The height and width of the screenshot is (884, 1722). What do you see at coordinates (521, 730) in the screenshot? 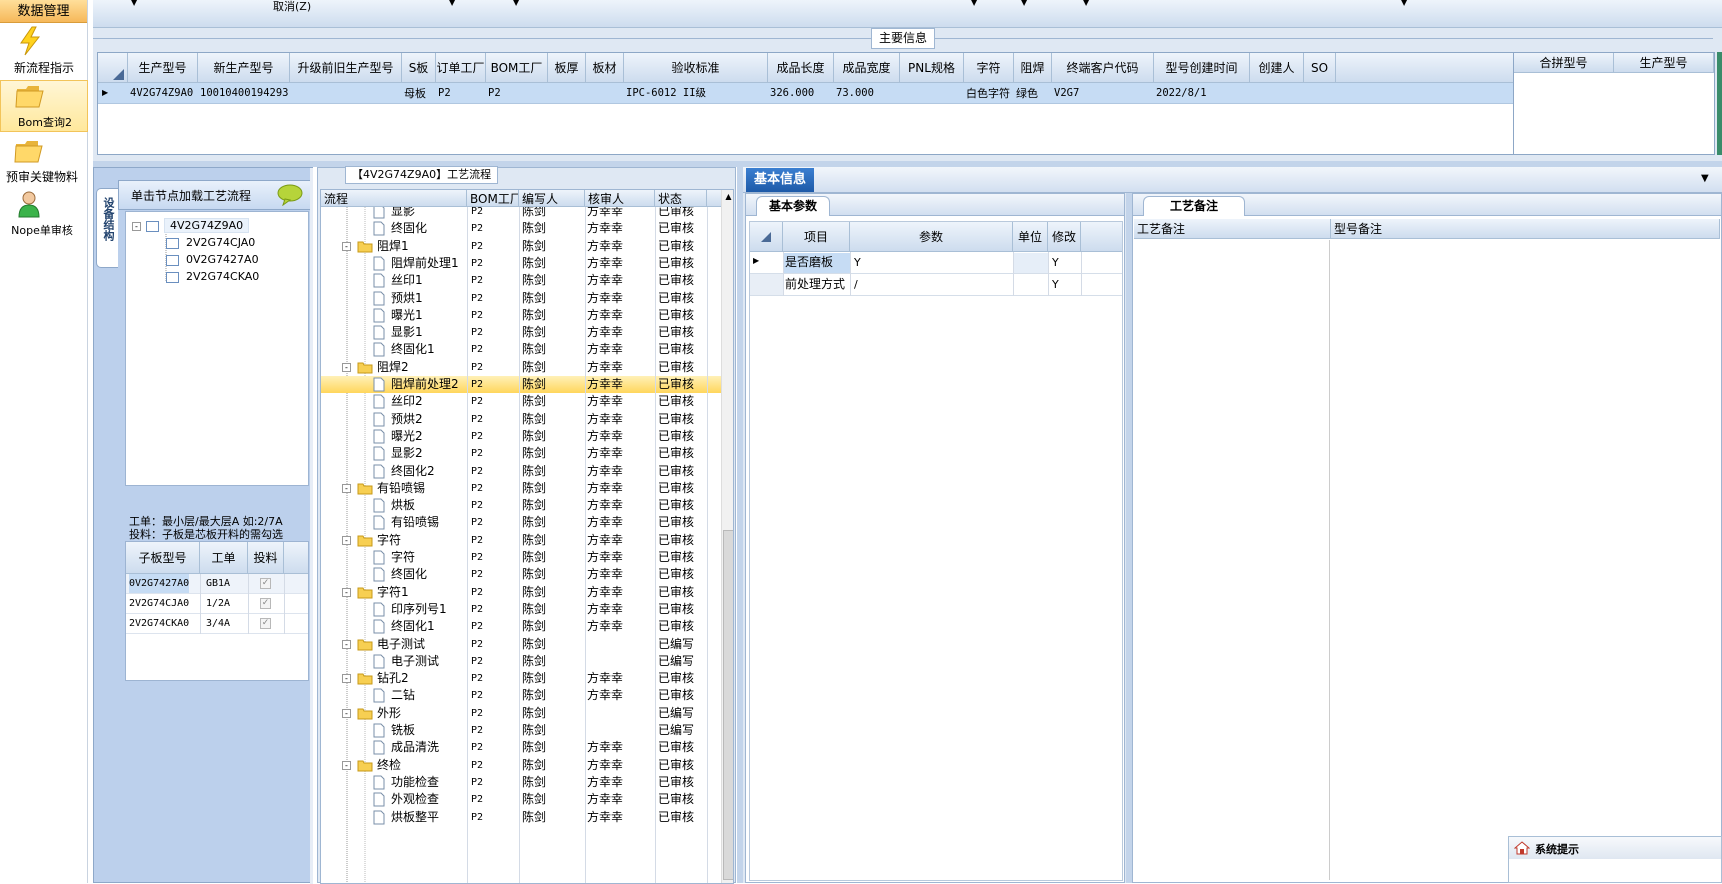
I see `flow-row: 铣板 P2 陈剑 已编写` at bounding box center [521, 730].